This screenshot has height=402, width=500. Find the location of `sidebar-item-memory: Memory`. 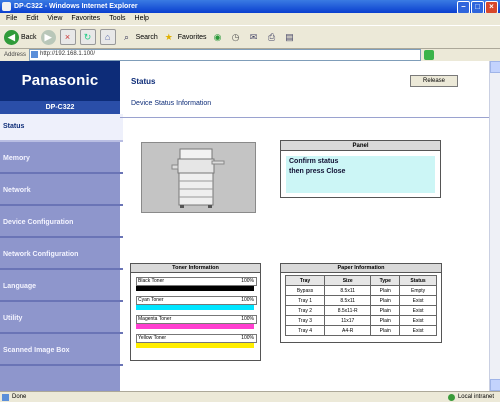

sidebar-item-memory: Memory is located at coordinates (61, 160).